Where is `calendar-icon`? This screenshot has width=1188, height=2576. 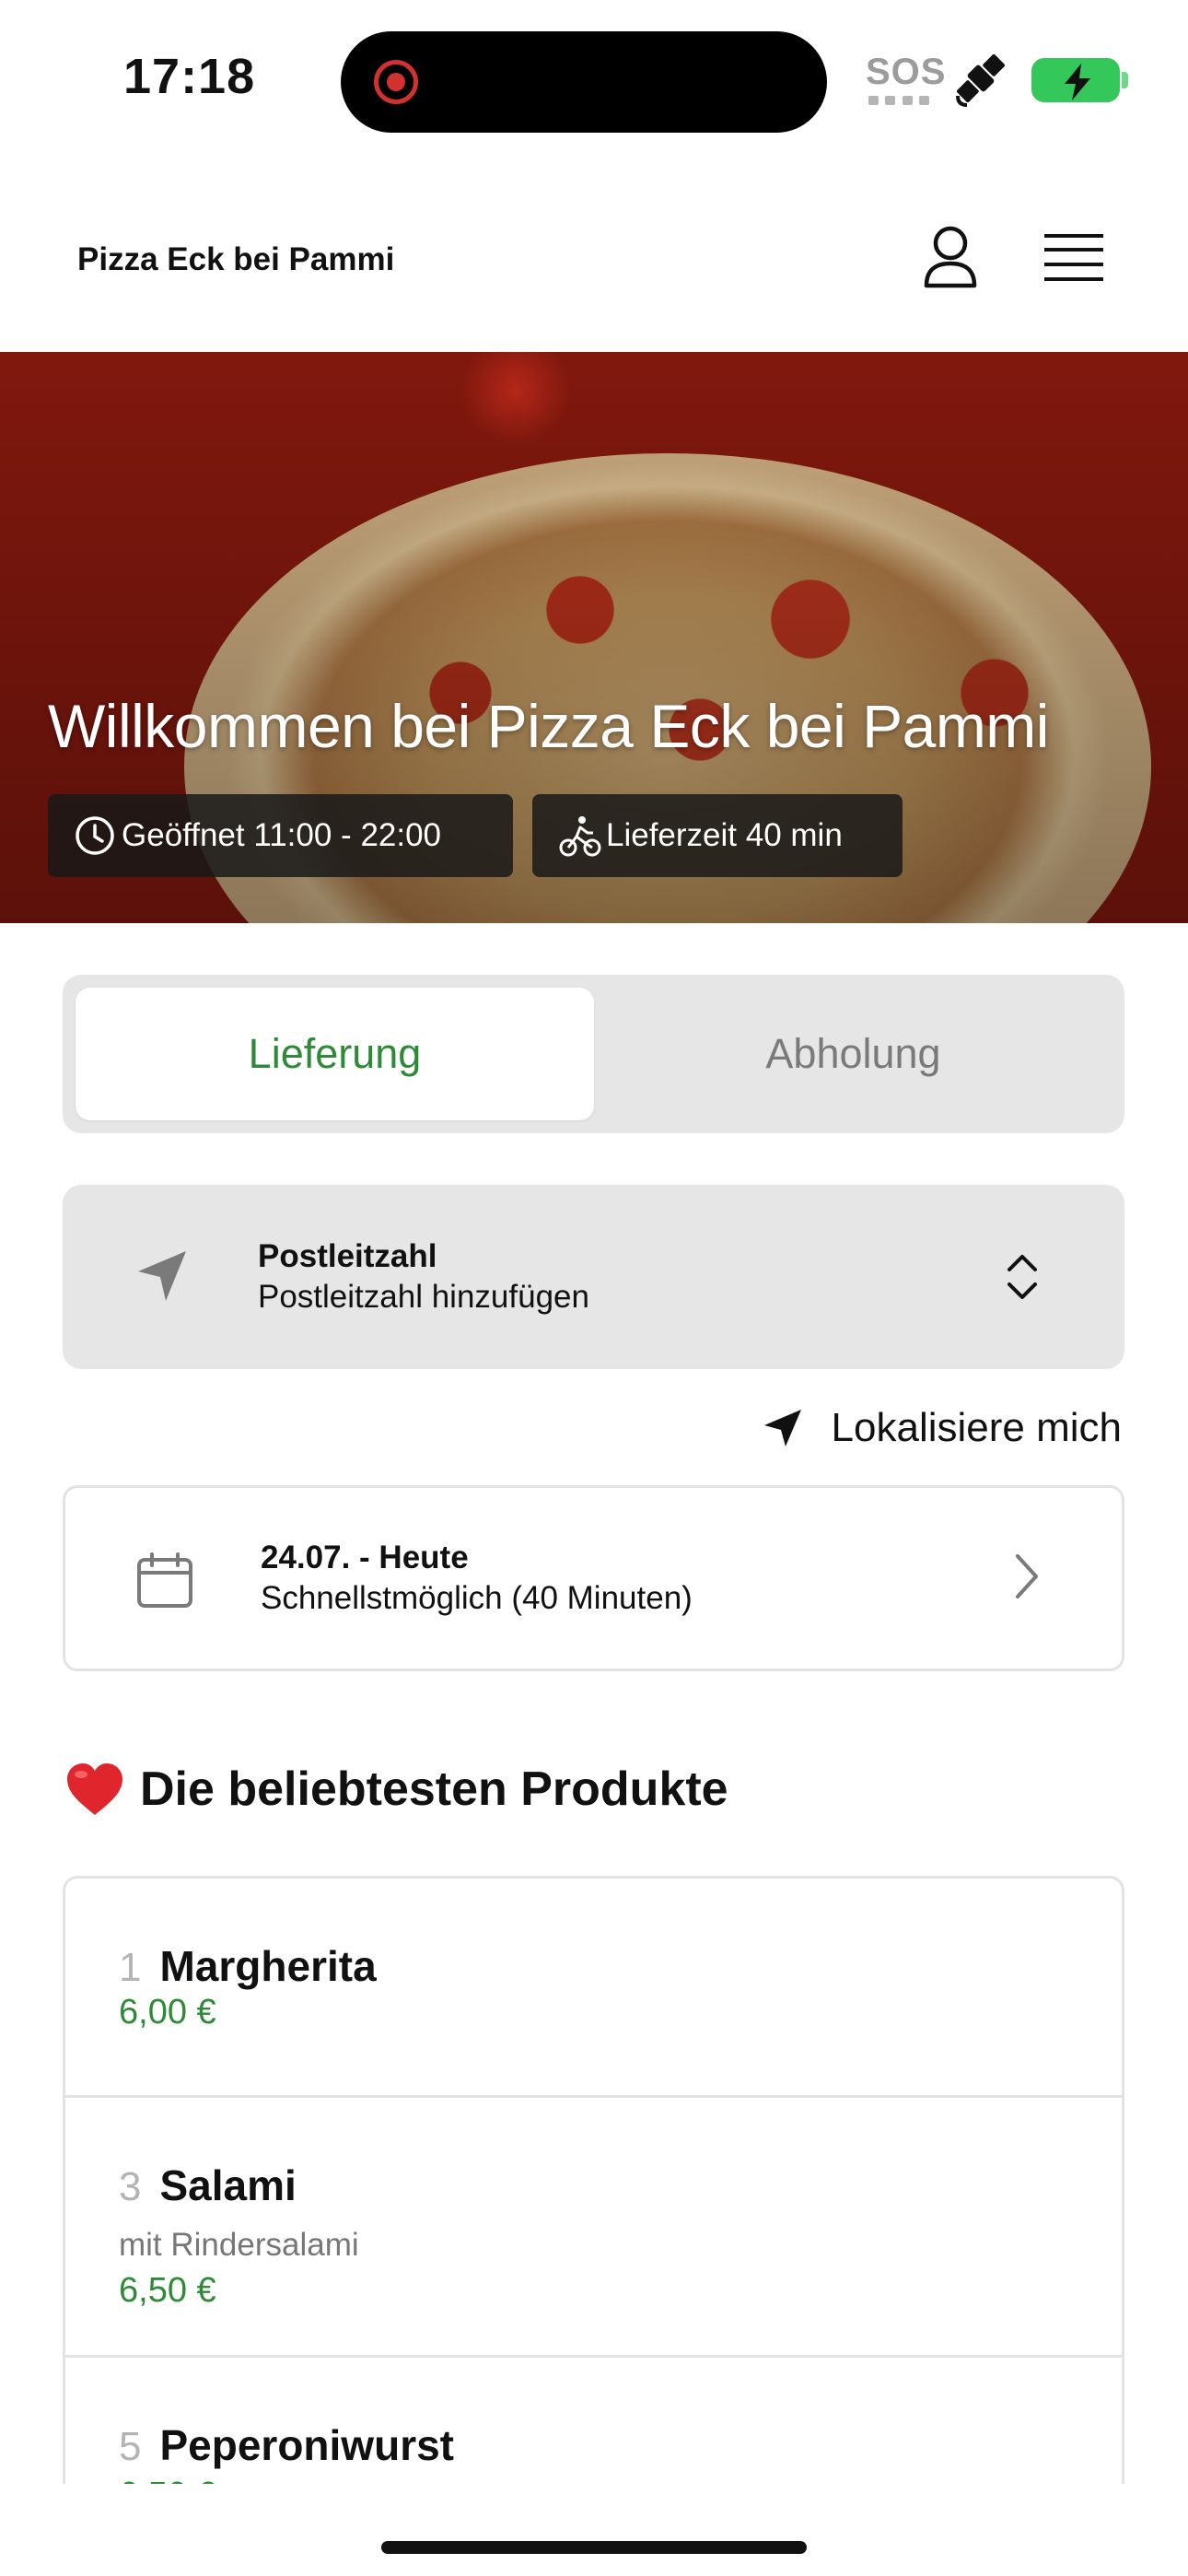
calendar-icon is located at coordinates (164, 1580).